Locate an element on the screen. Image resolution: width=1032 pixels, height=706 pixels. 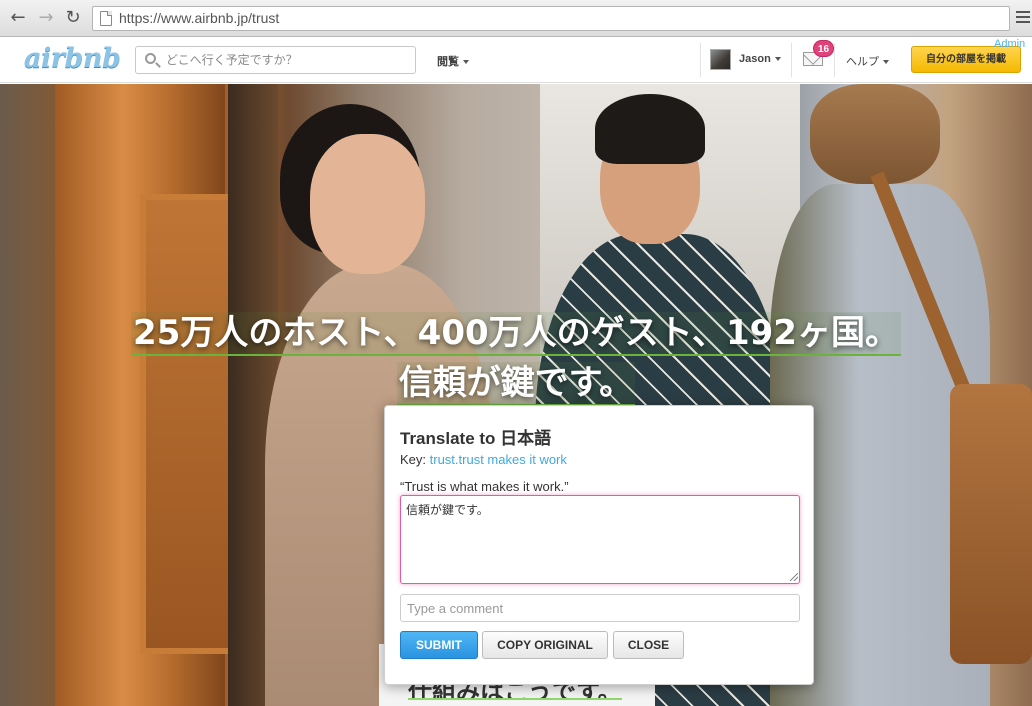
help-menu: ヘルプ is located at coordinates (867, 61).